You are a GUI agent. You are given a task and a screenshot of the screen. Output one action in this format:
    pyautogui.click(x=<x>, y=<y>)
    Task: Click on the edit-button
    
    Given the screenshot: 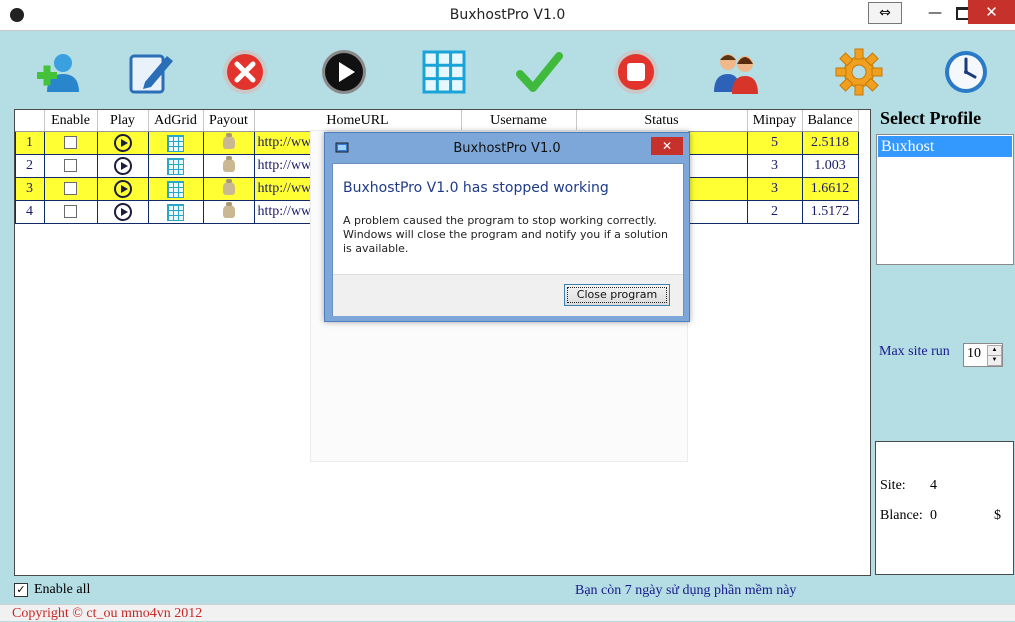 What is the action you would take?
    pyautogui.click(x=151, y=72)
    